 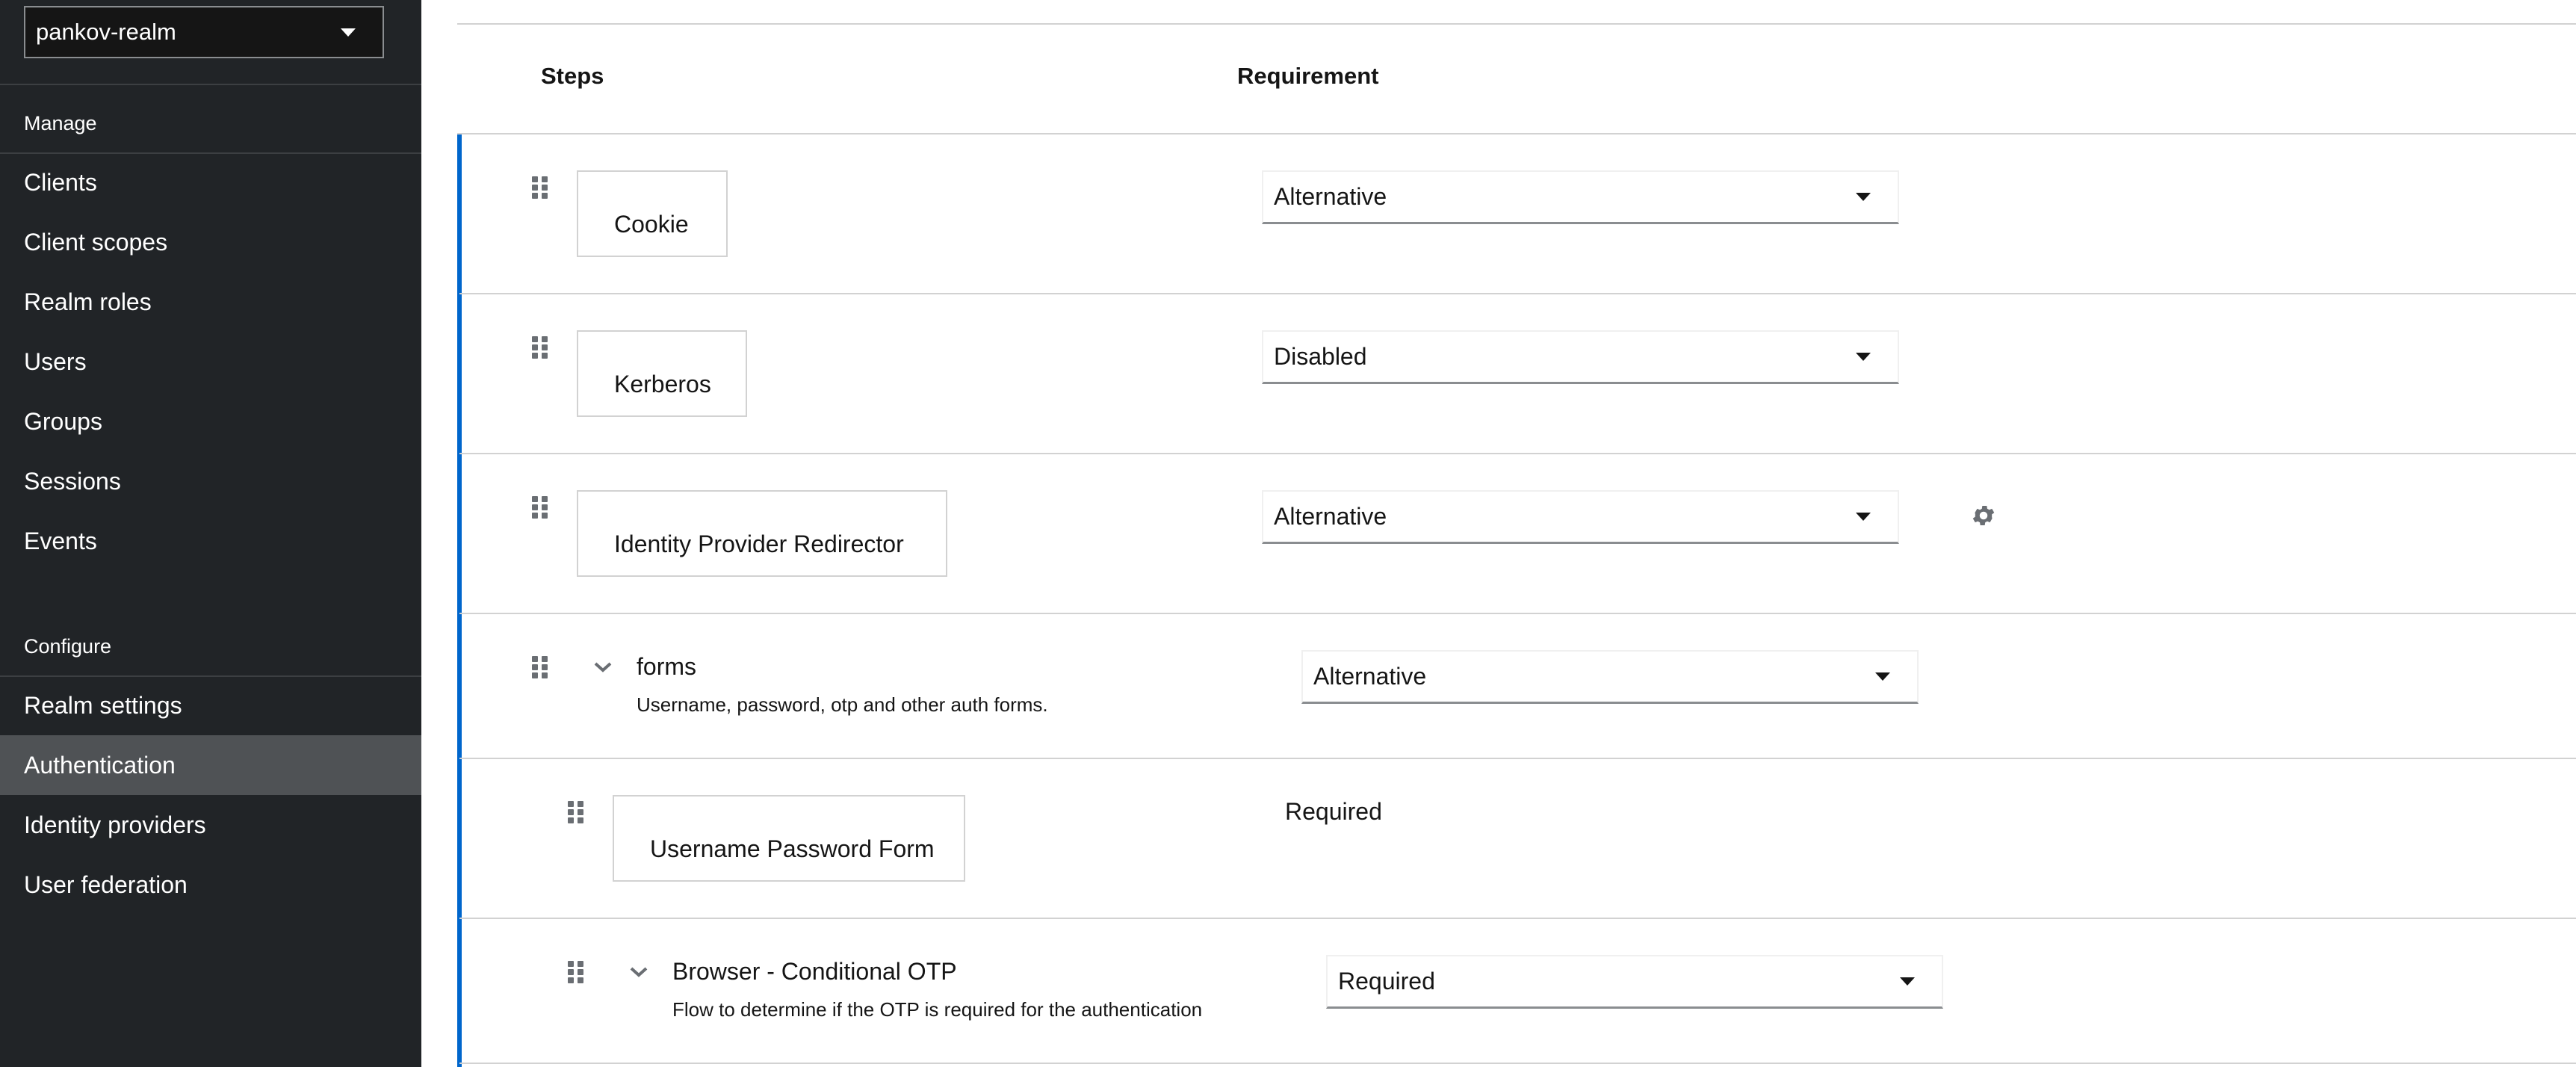 What do you see at coordinates (459, 600) in the screenshot?
I see `flow-accent-bar` at bounding box center [459, 600].